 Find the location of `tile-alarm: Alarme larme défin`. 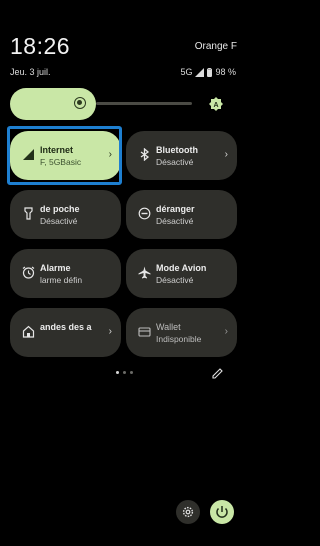

tile-alarm: Alarme larme défin is located at coordinates (65, 273).